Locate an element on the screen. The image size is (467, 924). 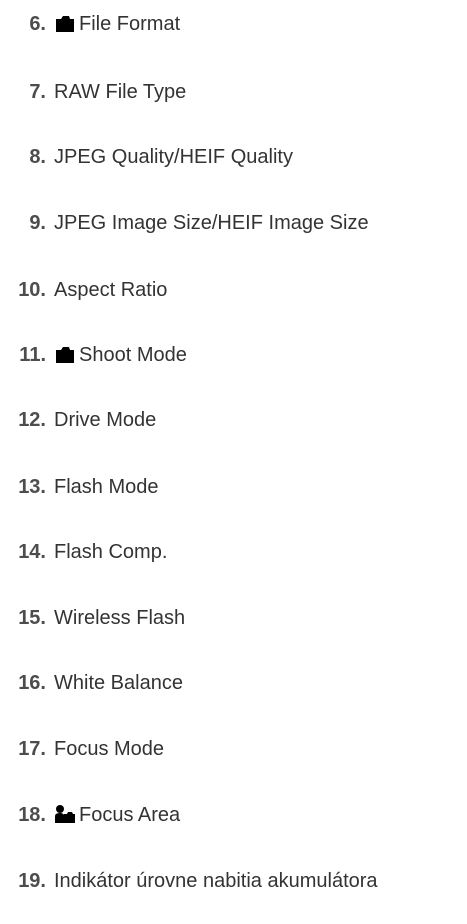
list-item: 9. JPEG Image Size/HEIF Image Size is located at coordinates (184, 223).